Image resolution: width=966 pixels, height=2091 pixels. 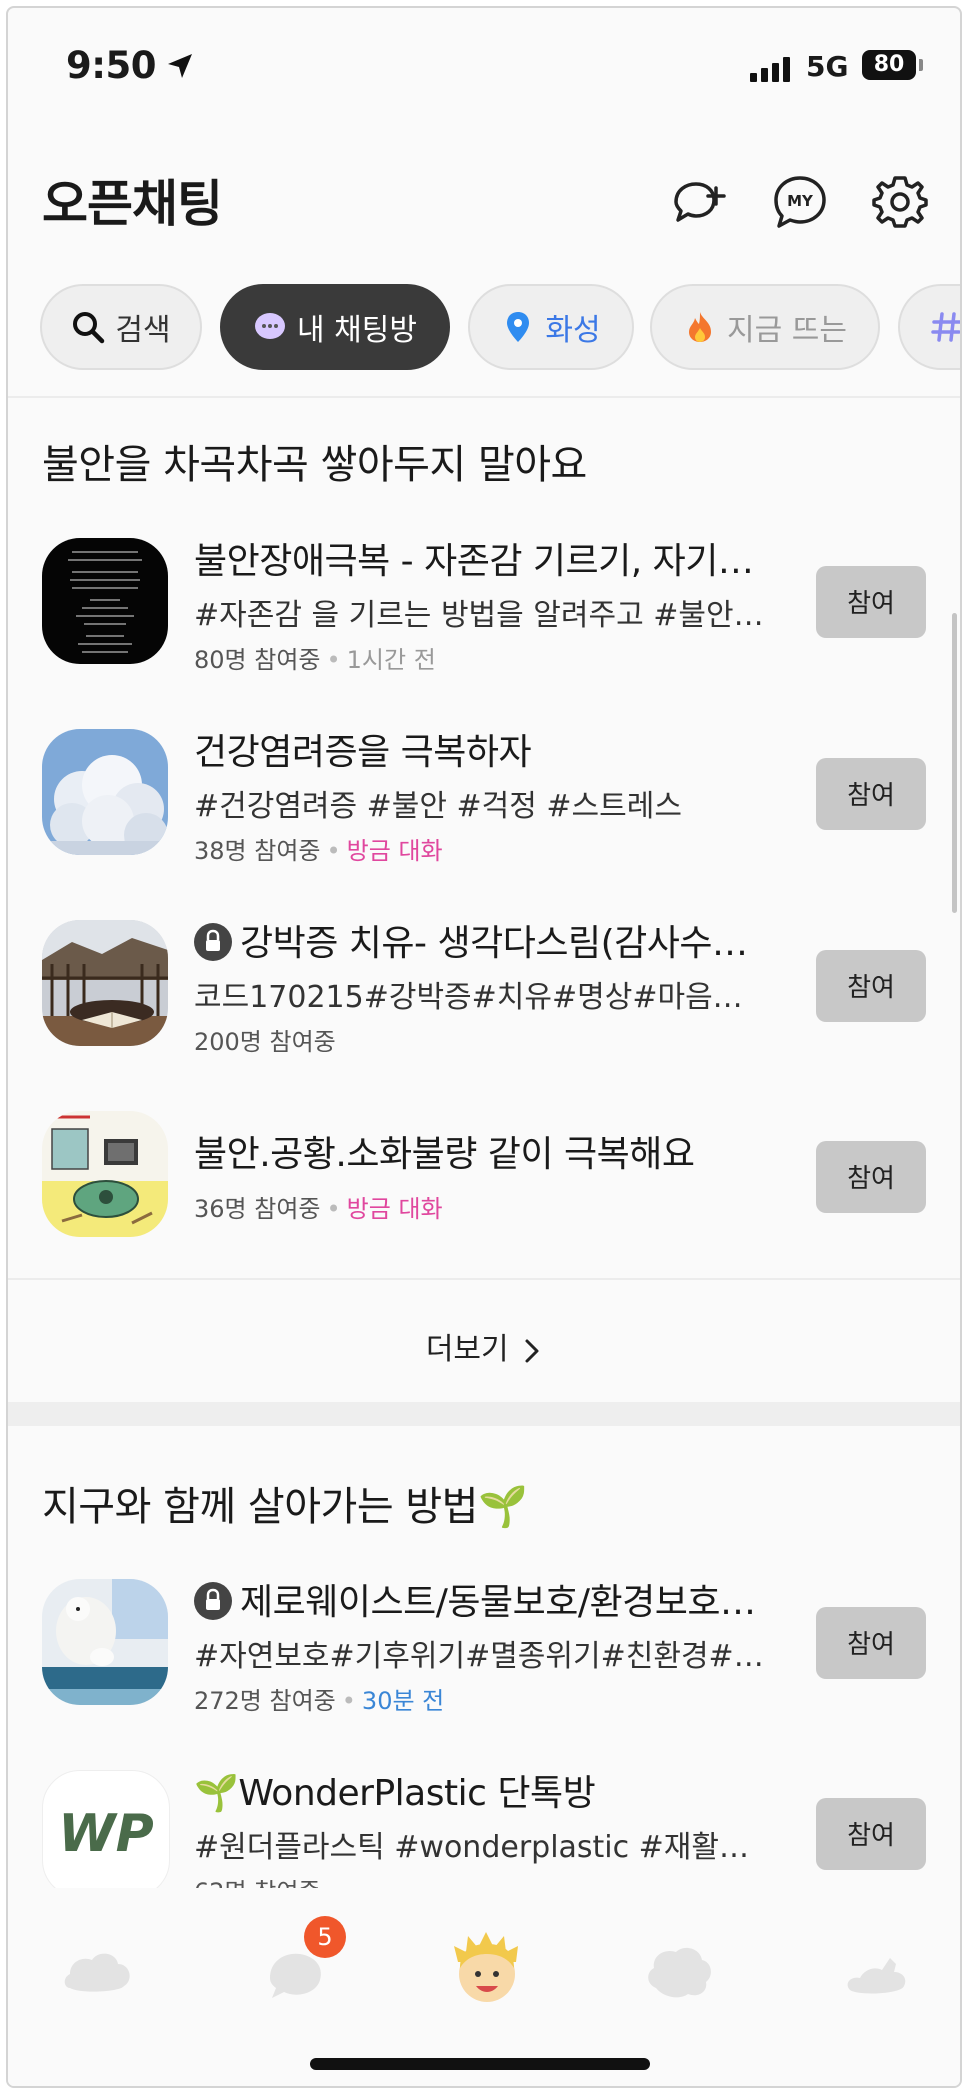 I want to click on svg-text: WP, so click(x=105, y=1834).